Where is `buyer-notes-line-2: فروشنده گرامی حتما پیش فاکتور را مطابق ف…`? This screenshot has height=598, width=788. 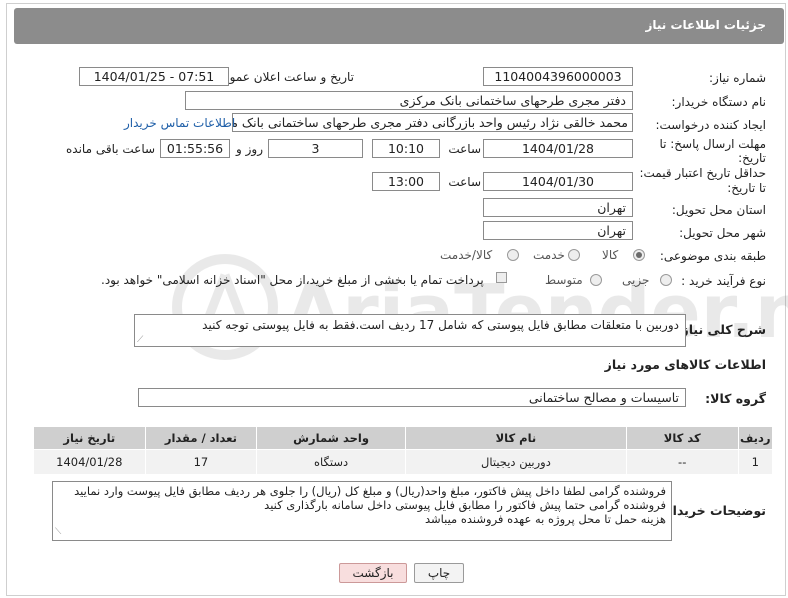 buyer-notes-line-2: فروشنده گرامی حتما پیش فاکتور را مطابق ف… is located at coordinates (465, 505).